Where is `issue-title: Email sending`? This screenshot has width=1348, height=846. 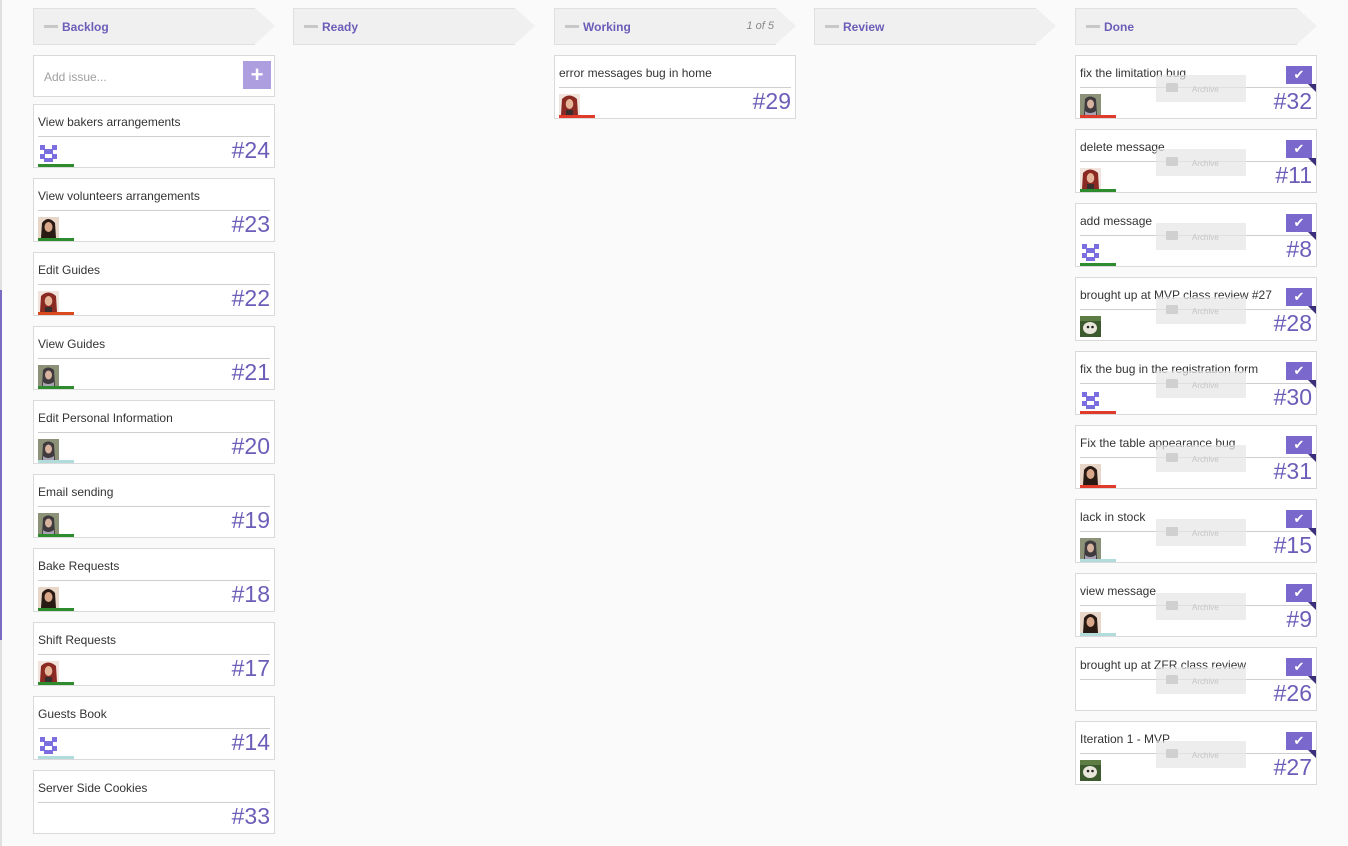 issue-title: Email sending is located at coordinates (75, 492).